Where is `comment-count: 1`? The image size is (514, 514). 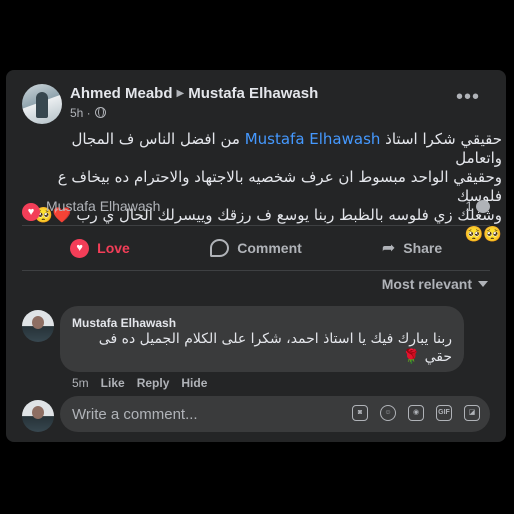
comment-count: 1 is located at coordinates (477, 206).